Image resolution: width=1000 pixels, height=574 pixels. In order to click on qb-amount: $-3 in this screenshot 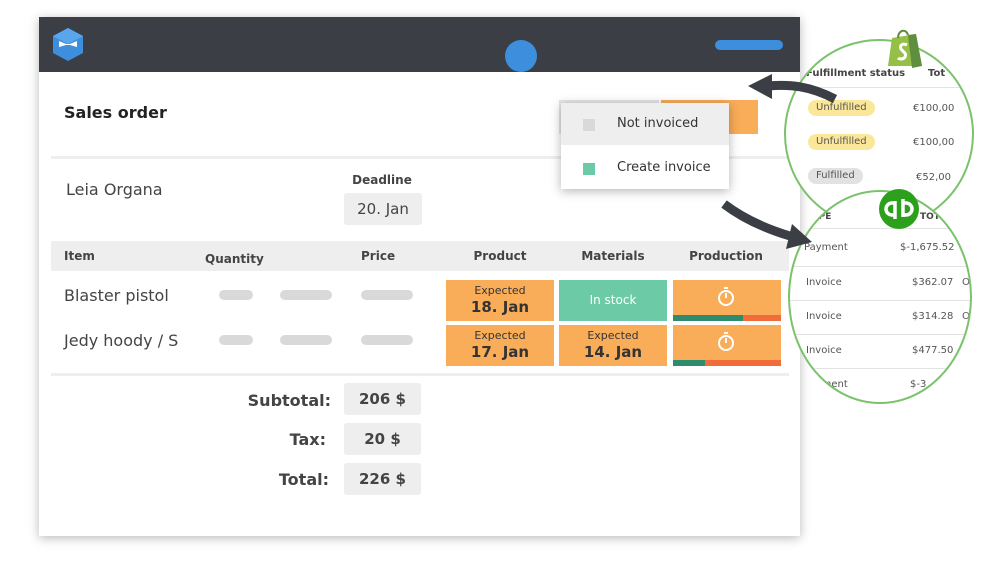, I will do `click(918, 384)`.